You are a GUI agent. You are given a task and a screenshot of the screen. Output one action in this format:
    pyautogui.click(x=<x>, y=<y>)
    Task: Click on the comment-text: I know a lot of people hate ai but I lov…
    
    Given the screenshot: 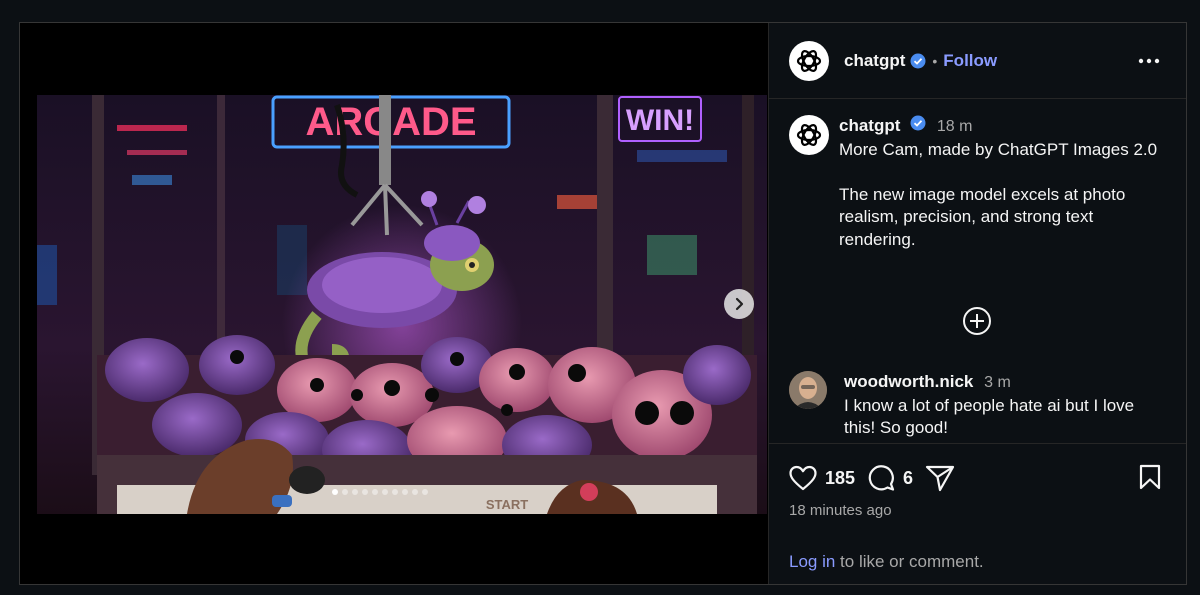 What is the action you would take?
    pyautogui.click(x=989, y=416)
    